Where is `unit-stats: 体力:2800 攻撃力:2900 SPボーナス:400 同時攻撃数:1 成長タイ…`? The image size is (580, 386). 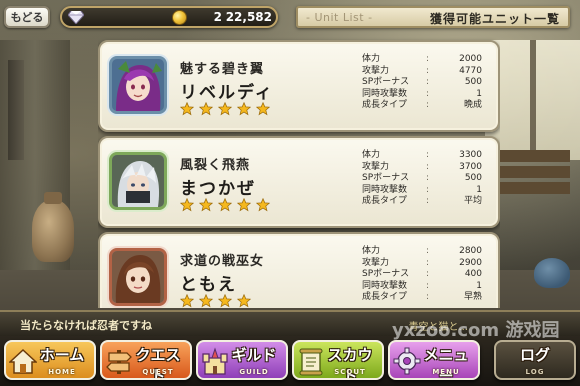
unit-stats: 体力:2800 攻撃力:2900 SPボーナス:400 同時攻撃数:1 成長タイ… is located at coordinates (422, 275).